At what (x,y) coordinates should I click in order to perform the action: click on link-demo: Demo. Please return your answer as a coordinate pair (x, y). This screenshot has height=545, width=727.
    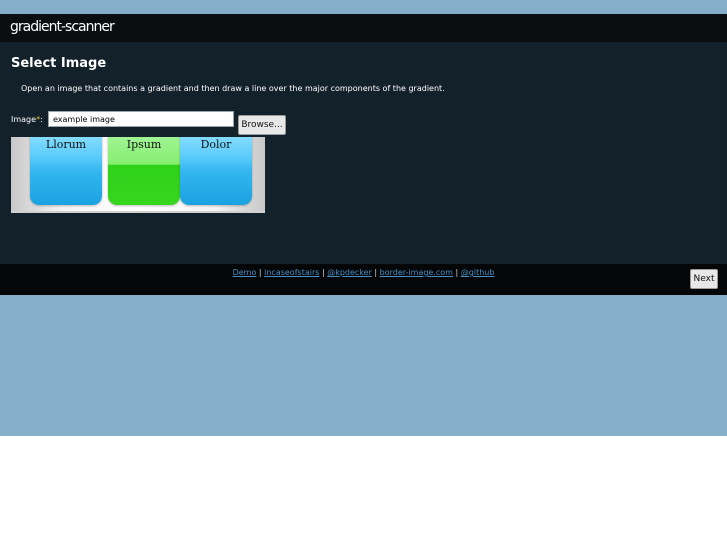
    Looking at the image, I should click on (245, 272).